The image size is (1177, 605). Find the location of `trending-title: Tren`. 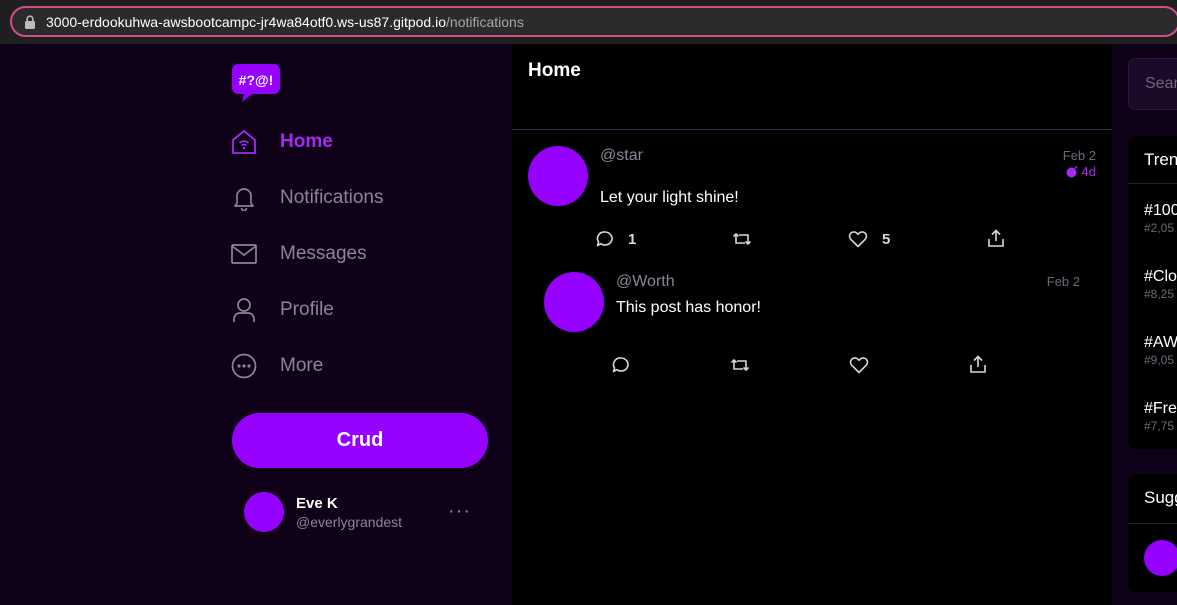

trending-title: Tren is located at coordinates (1160, 159).